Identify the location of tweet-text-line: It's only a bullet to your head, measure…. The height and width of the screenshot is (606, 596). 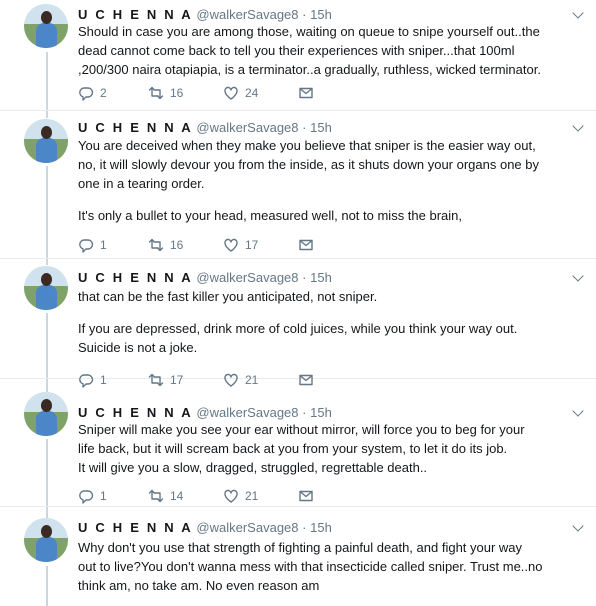
(270, 215).